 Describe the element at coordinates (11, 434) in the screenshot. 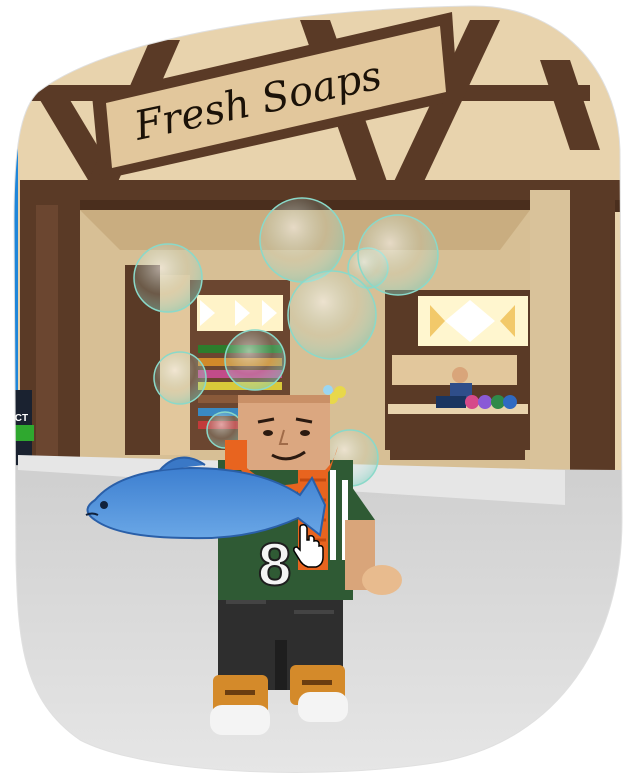

I see `side-sign-line2: 0` at that location.